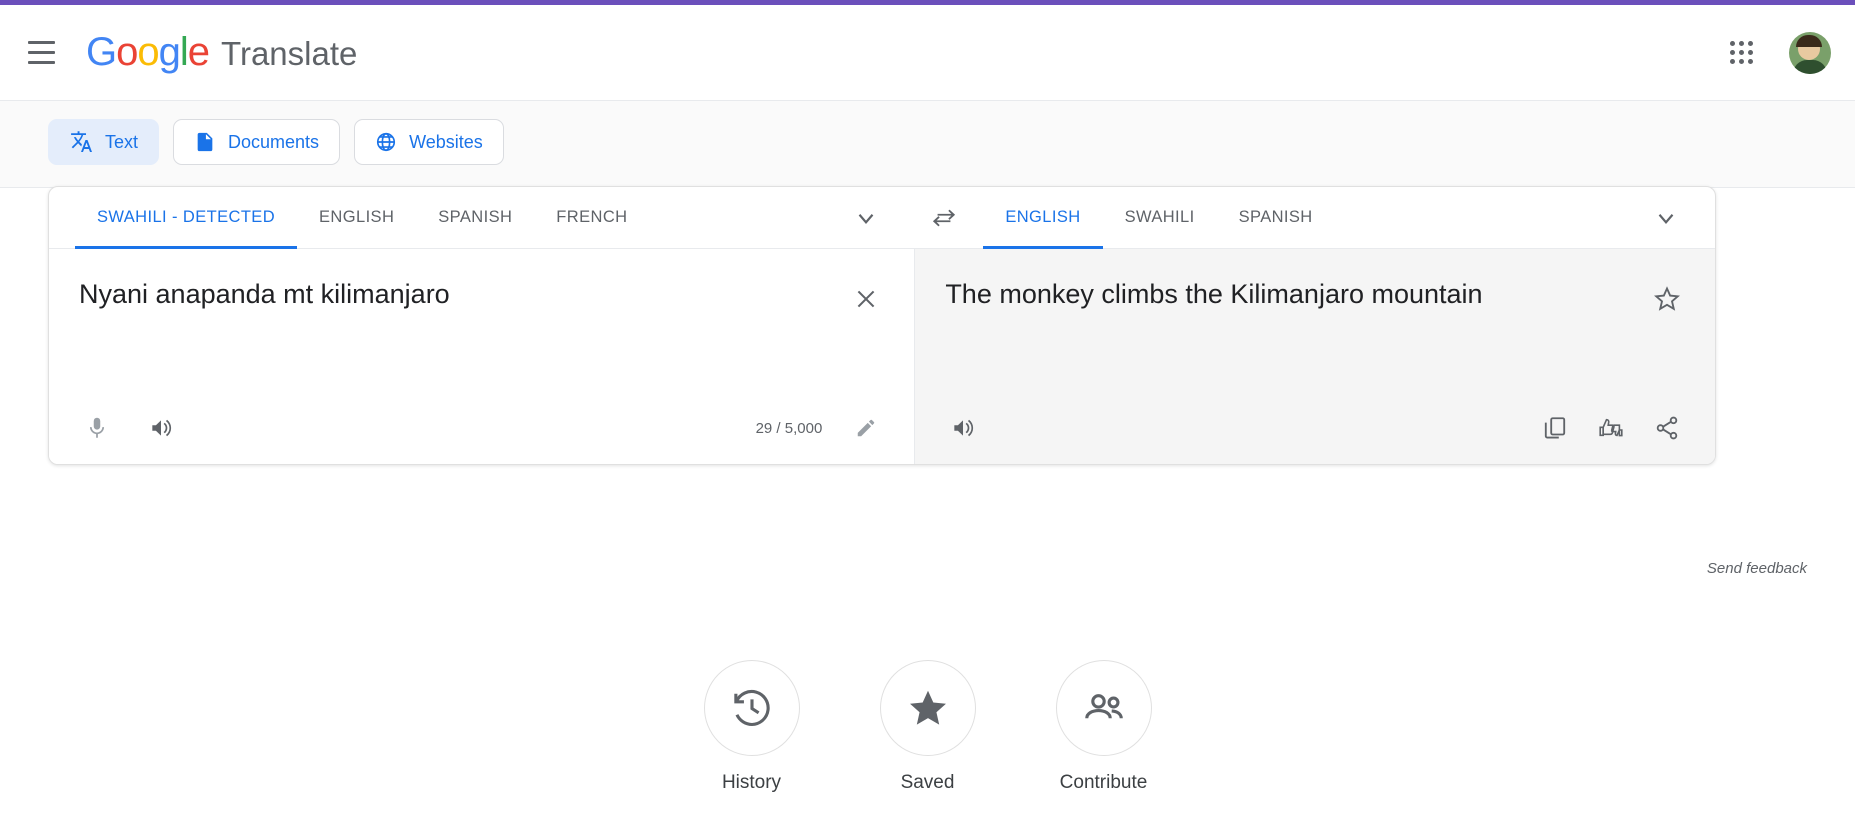 The height and width of the screenshot is (831, 1855). I want to click on target-lang-label: ENGLISH, so click(1043, 217).